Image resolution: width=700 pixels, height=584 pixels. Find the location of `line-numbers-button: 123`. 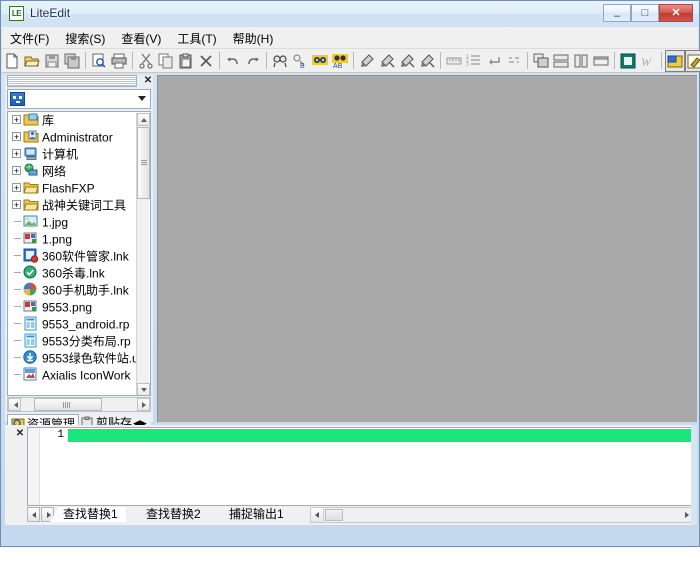

line-numbers-button: 123 is located at coordinates (474, 61).